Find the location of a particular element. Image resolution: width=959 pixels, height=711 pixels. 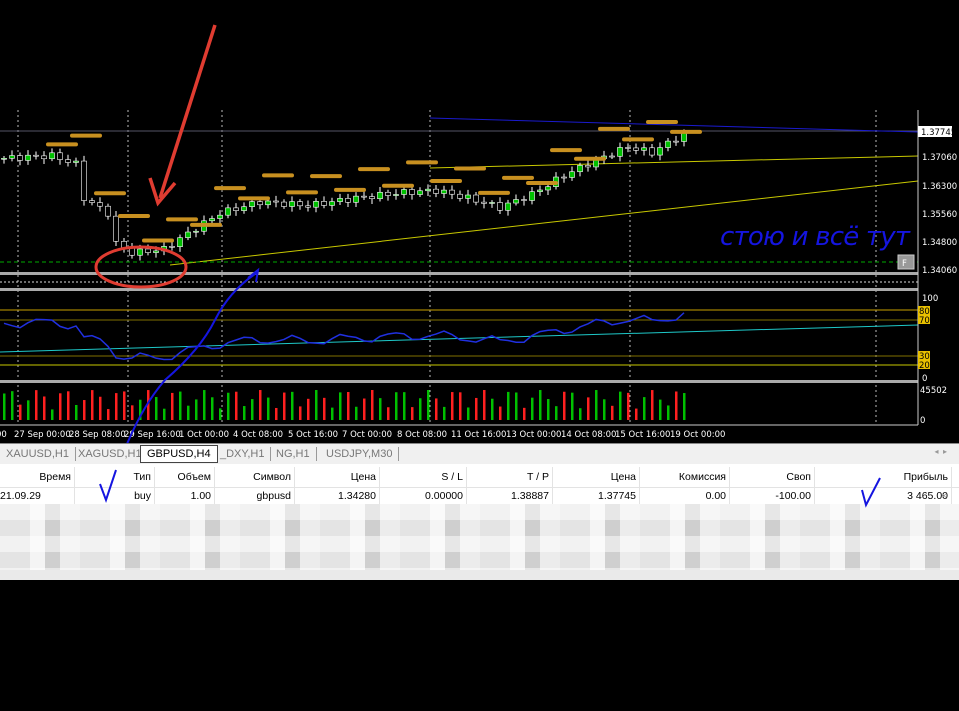

annotation-checkmarks is located at coordinates (490, 488).